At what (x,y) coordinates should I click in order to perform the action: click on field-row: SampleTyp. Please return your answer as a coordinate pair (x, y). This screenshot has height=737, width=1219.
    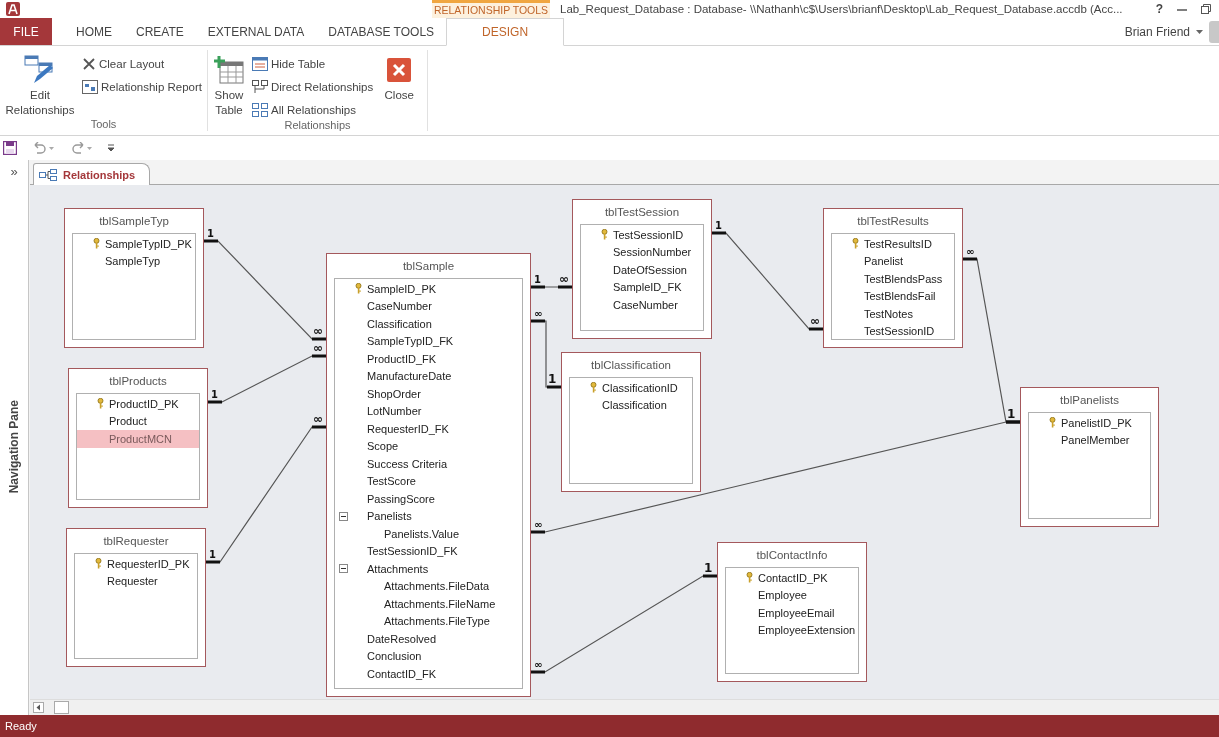
    Looking at the image, I should click on (134, 261).